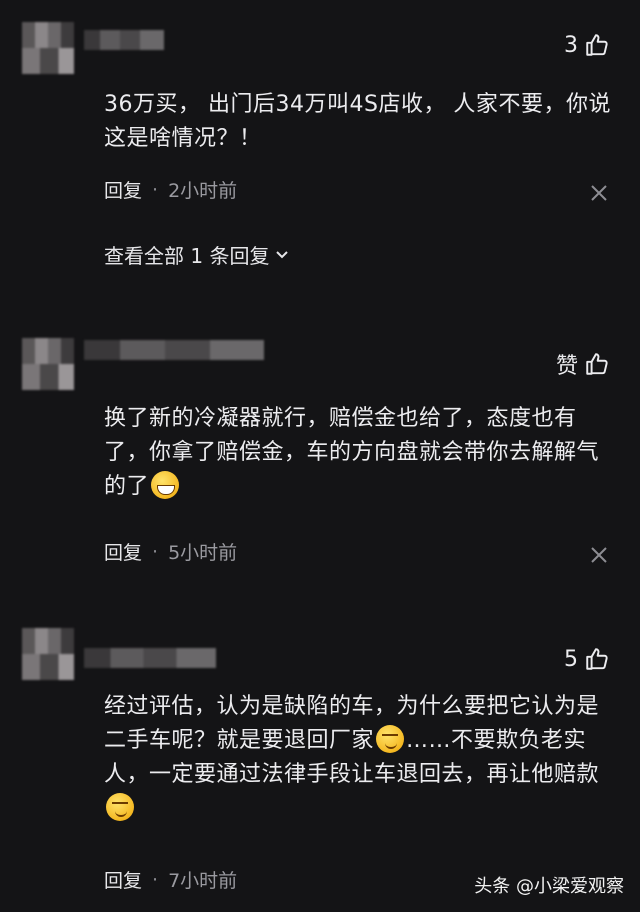 This screenshot has height=912, width=640. What do you see at coordinates (282, 254) in the screenshot?
I see `chevron-down-icon` at bounding box center [282, 254].